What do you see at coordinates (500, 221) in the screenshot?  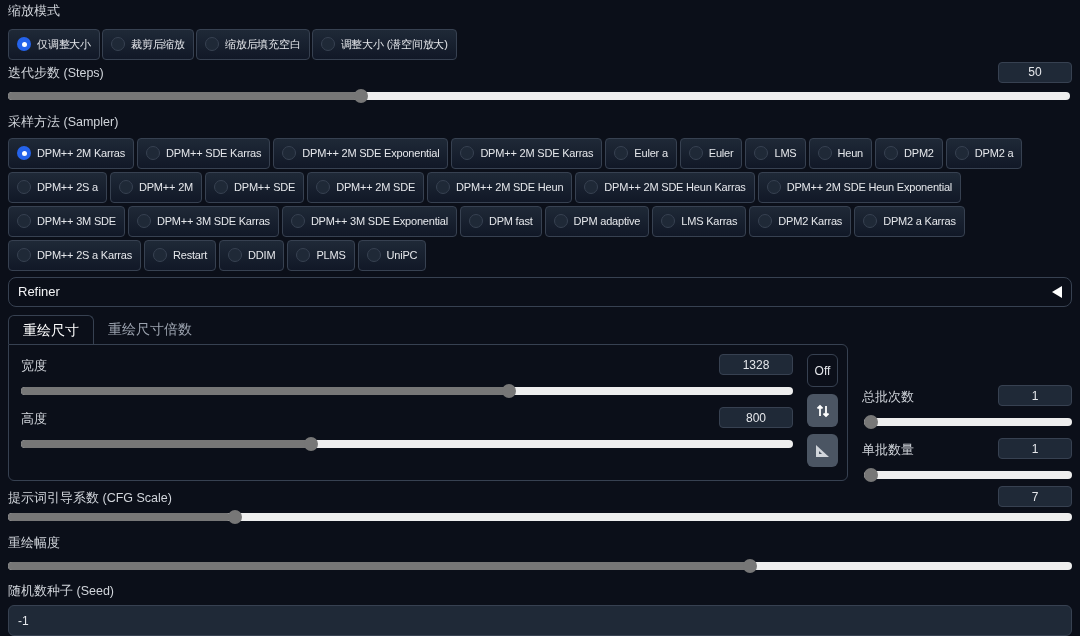 I see `radio-option: DPM fast` at bounding box center [500, 221].